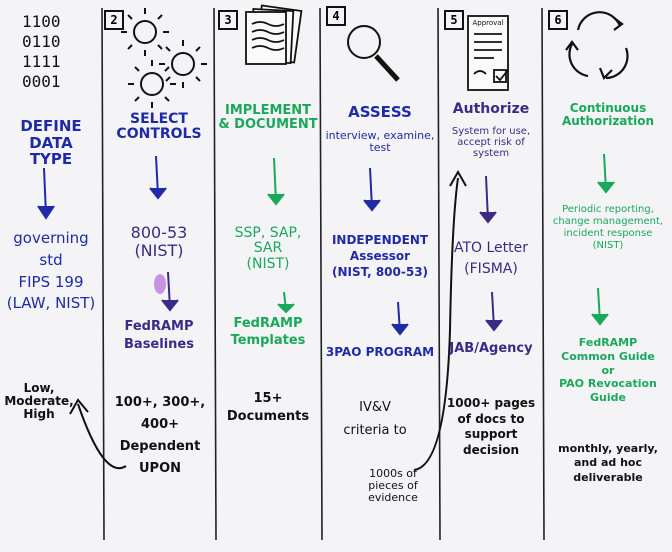 The height and width of the screenshot is (552, 672). Describe the element at coordinates (558, 20) in the screenshot. I see `step-number-6: 6` at that location.